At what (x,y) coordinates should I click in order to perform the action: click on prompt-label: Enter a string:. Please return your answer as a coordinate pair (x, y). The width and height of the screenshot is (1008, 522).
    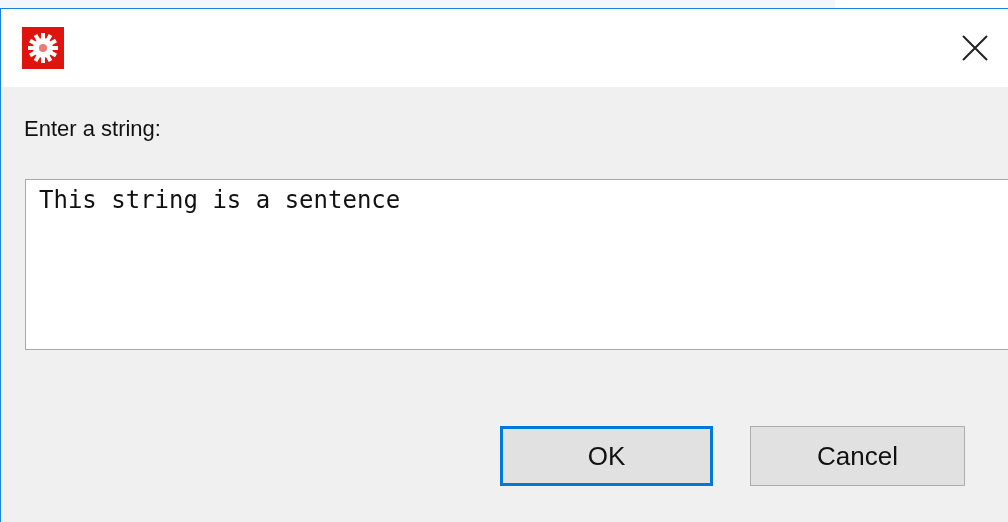
    Looking at the image, I should click on (93, 129).